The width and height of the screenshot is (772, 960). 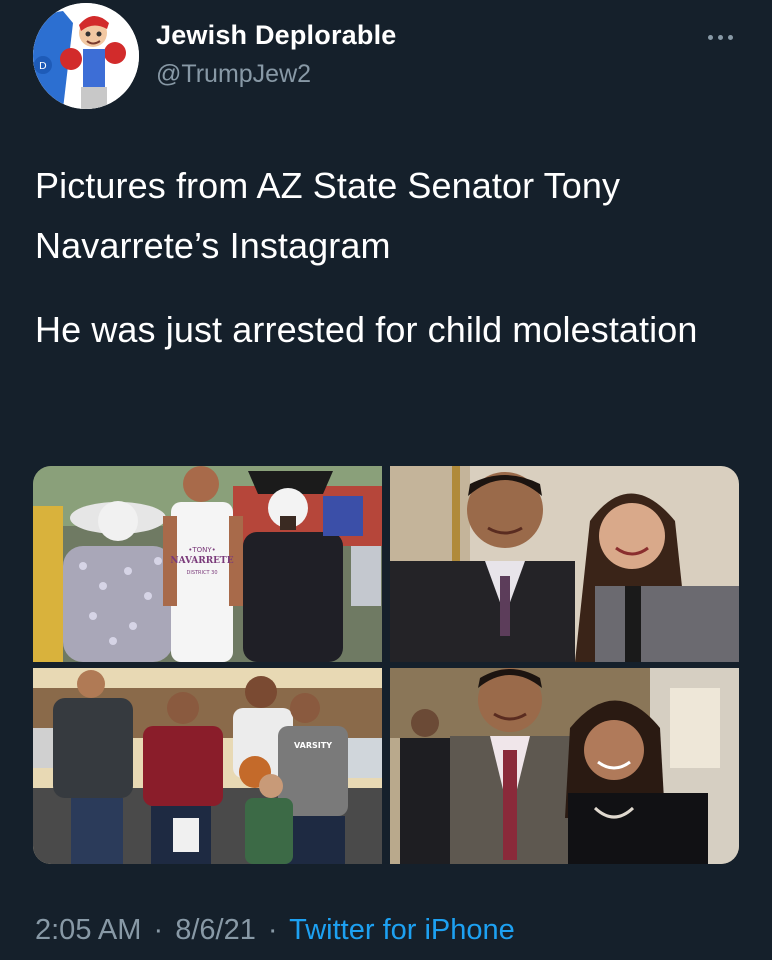 I want to click on author-avatar: D, so click(x=86, y=56).